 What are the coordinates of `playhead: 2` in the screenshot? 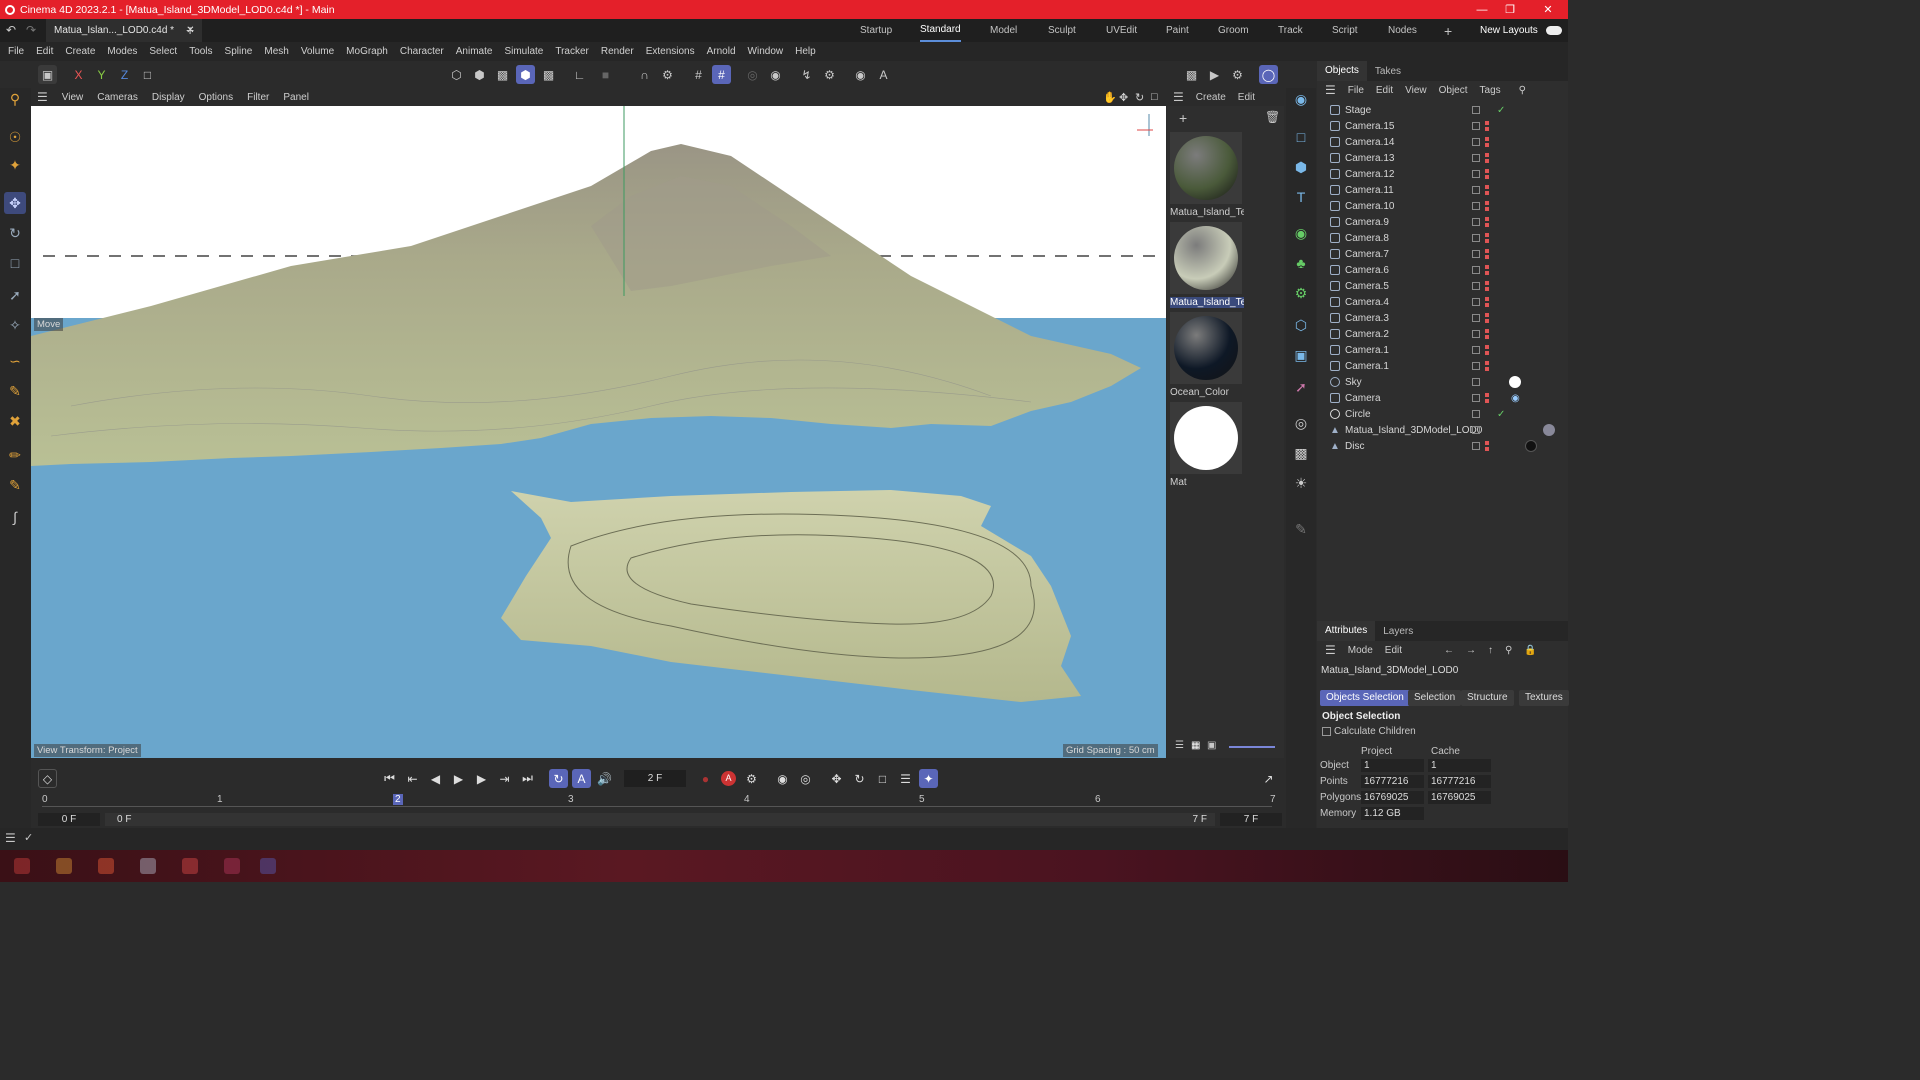 It's located at (398, 799).